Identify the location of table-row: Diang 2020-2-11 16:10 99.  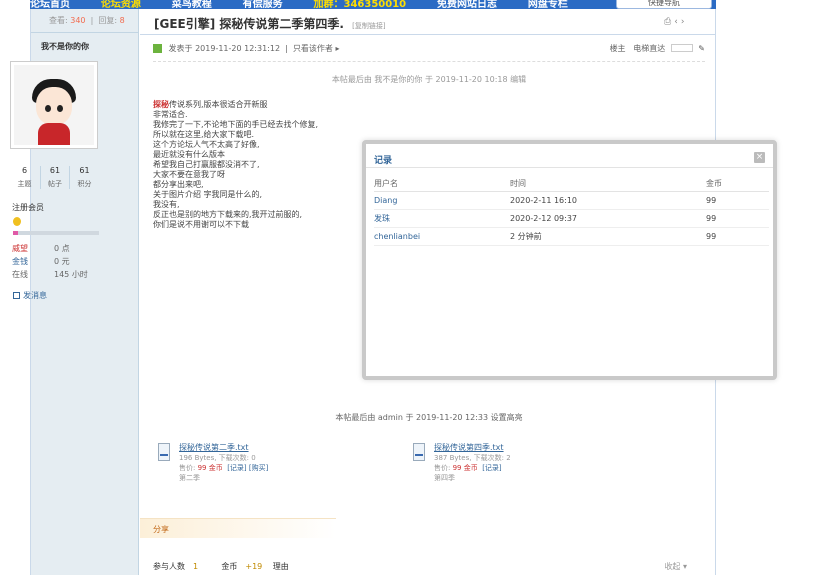
(571, 200).